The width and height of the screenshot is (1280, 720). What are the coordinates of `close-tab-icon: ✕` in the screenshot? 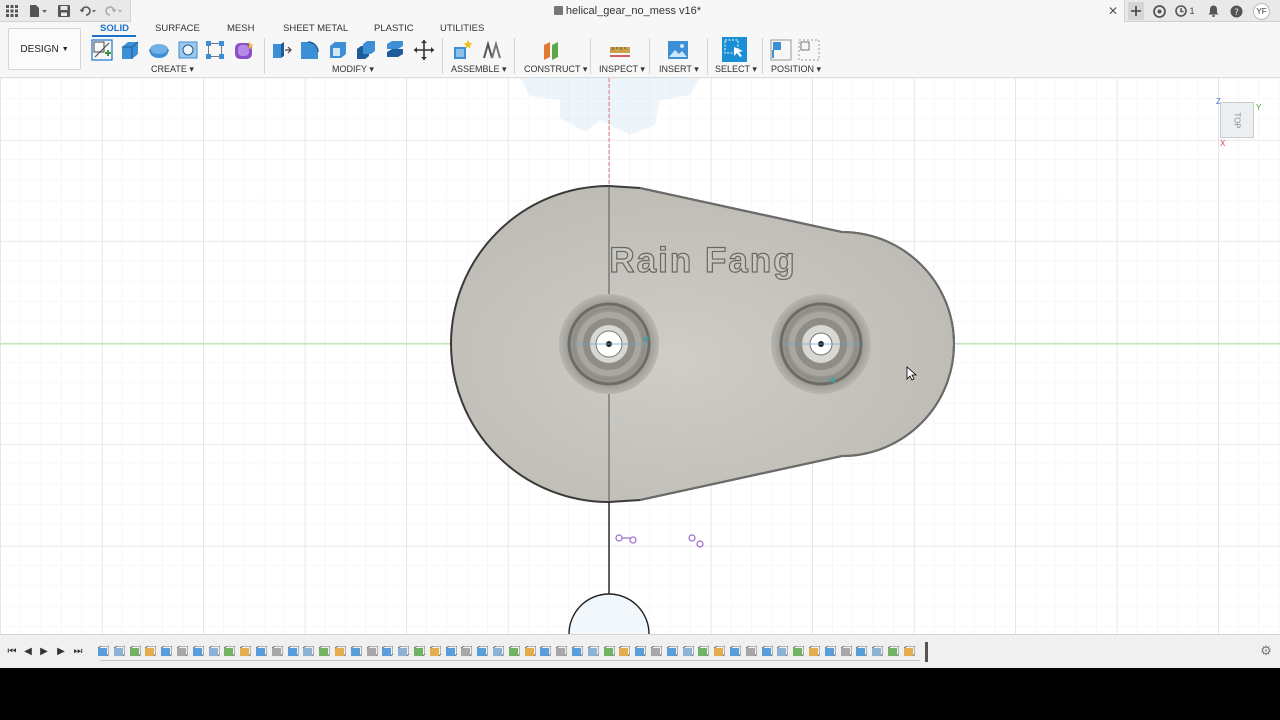 It's located at (1113, 11).